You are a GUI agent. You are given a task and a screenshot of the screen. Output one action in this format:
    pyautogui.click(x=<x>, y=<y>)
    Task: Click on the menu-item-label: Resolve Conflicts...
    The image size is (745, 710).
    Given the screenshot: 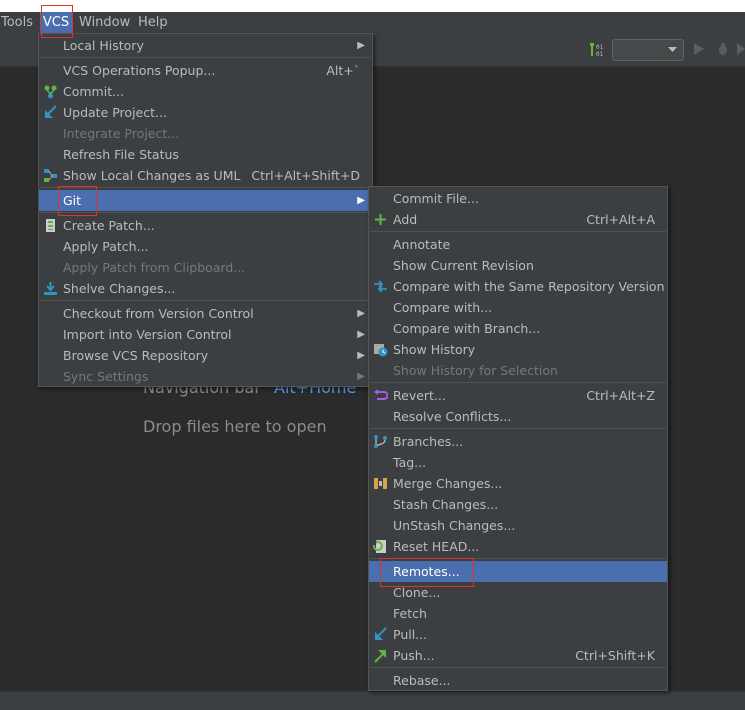 What is the action you would take?
    pyautogui.click(x=452, y=416)
    